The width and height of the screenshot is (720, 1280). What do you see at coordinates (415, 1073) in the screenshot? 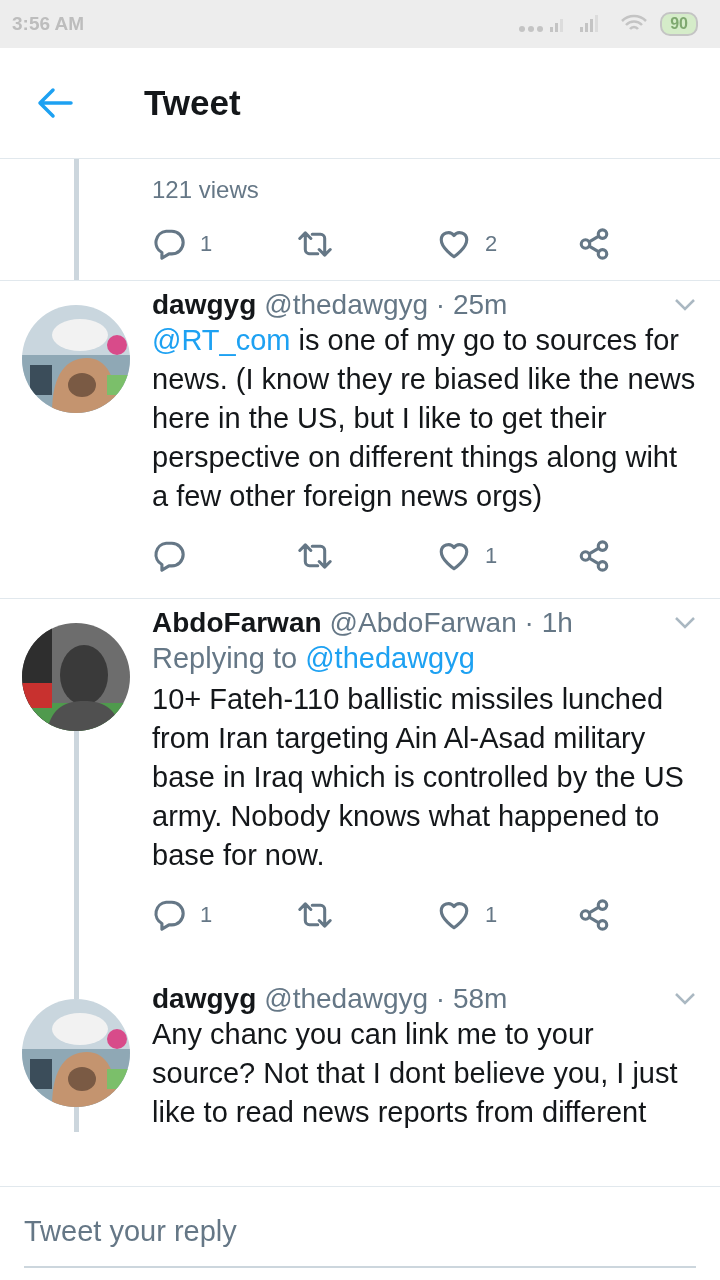
I see `tweet-text: Any chanc you can link me to your source? Not that I dont believe you, I just like to read news reports from different` at bounding box center [415, 1073].